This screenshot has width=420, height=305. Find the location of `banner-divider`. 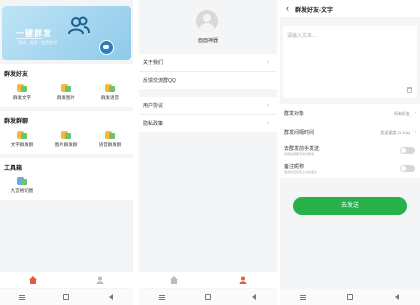

banner-divider is located at coordinates (29, 38).